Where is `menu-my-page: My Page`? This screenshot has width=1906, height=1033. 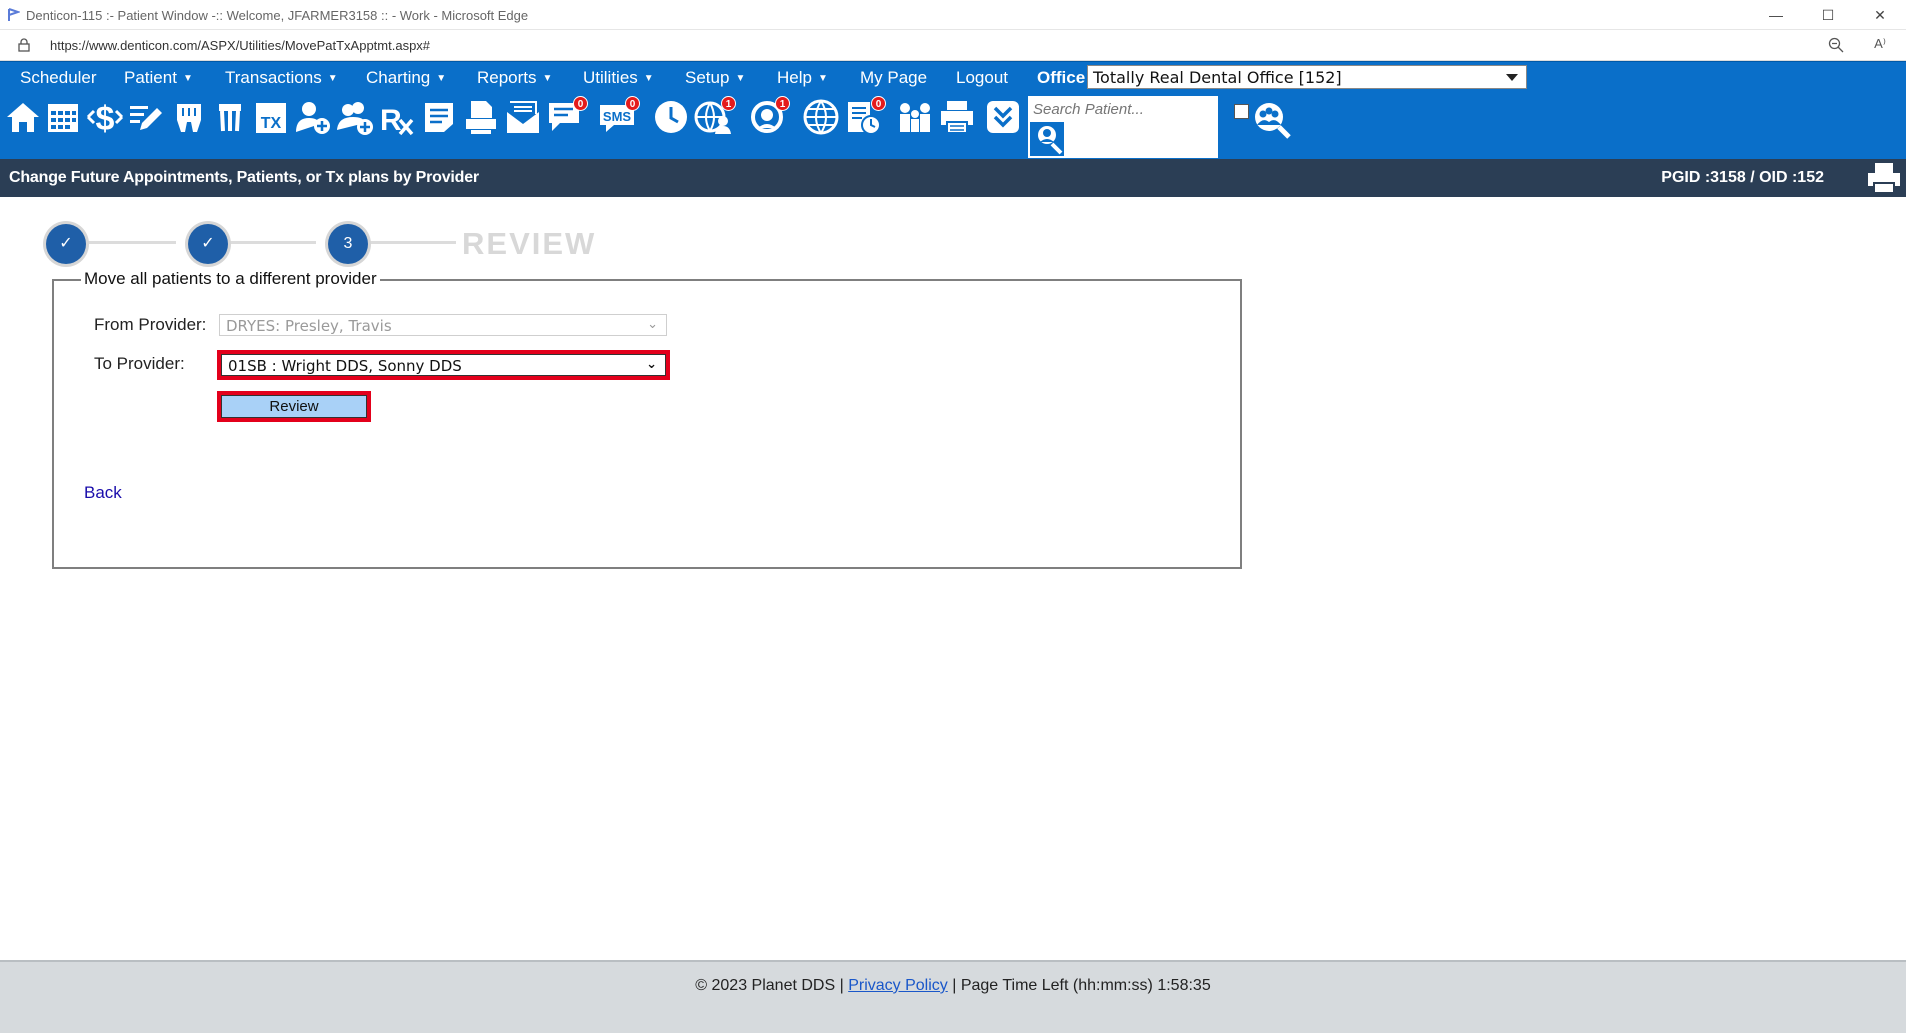 menu-my-page: My Page is located at coordinates (893, 78).